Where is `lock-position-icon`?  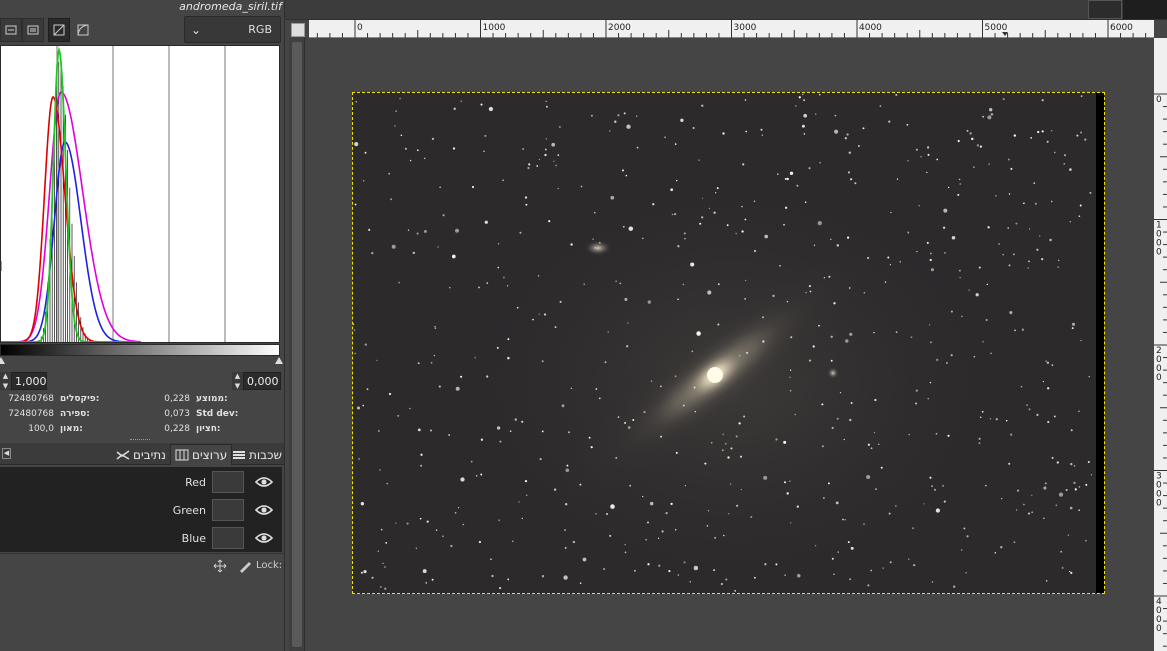
lock-position-icon is located at coordinates (220, 566).